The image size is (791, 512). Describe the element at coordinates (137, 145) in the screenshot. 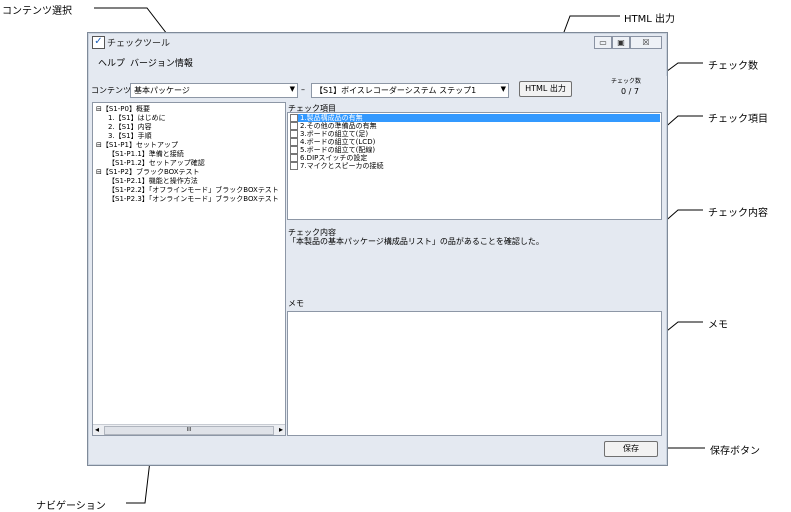

I see `tree-item: ⊟【S1-P1】セットアップ` at that location.